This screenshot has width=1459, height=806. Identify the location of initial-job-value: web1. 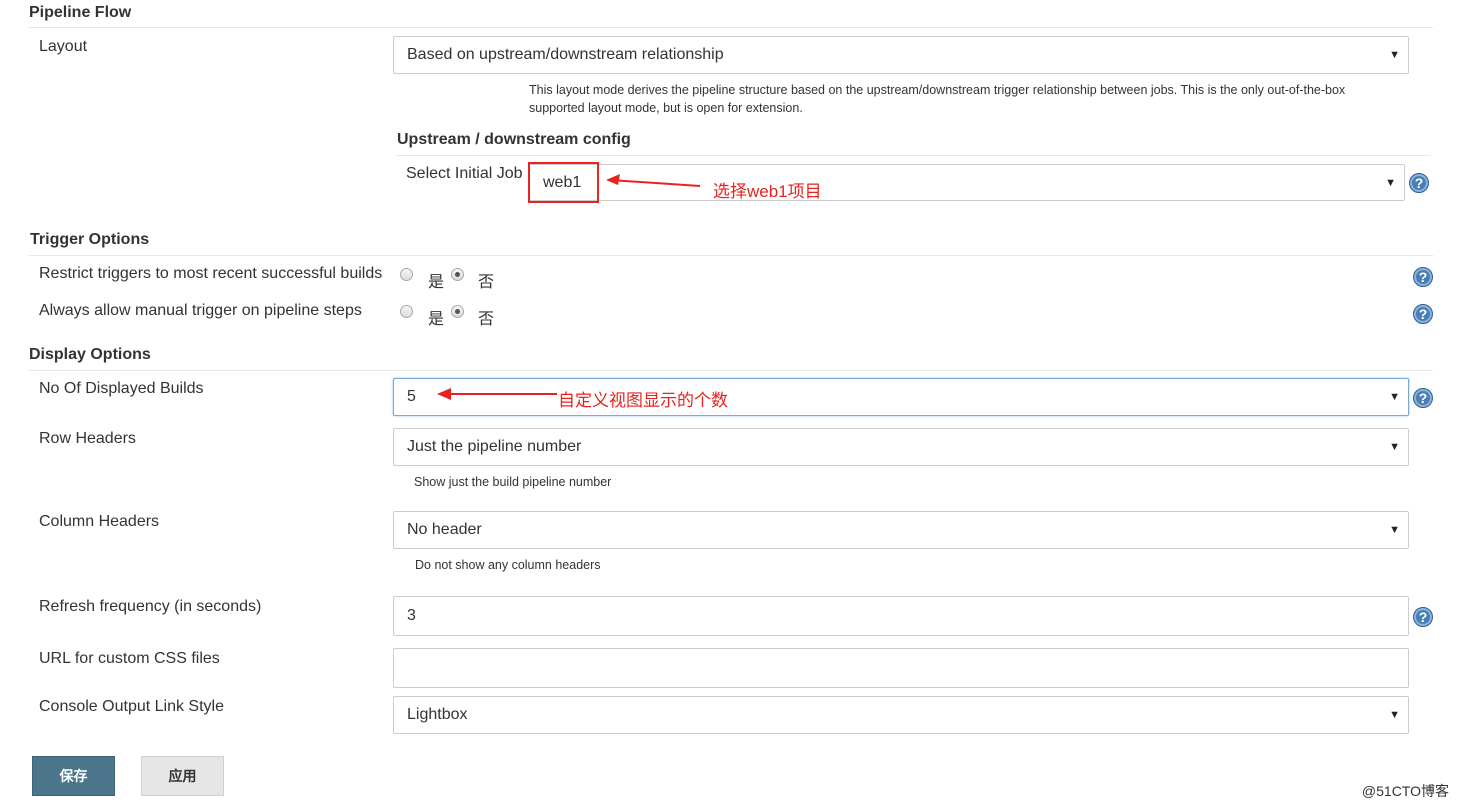
(562, 182).